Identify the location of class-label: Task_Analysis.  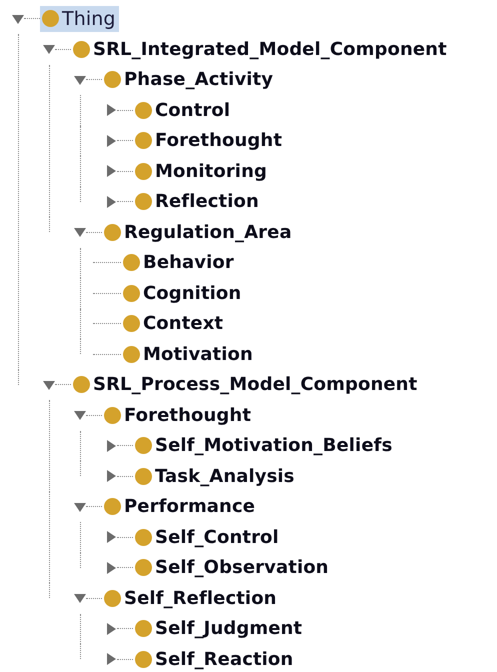
(224, 476).